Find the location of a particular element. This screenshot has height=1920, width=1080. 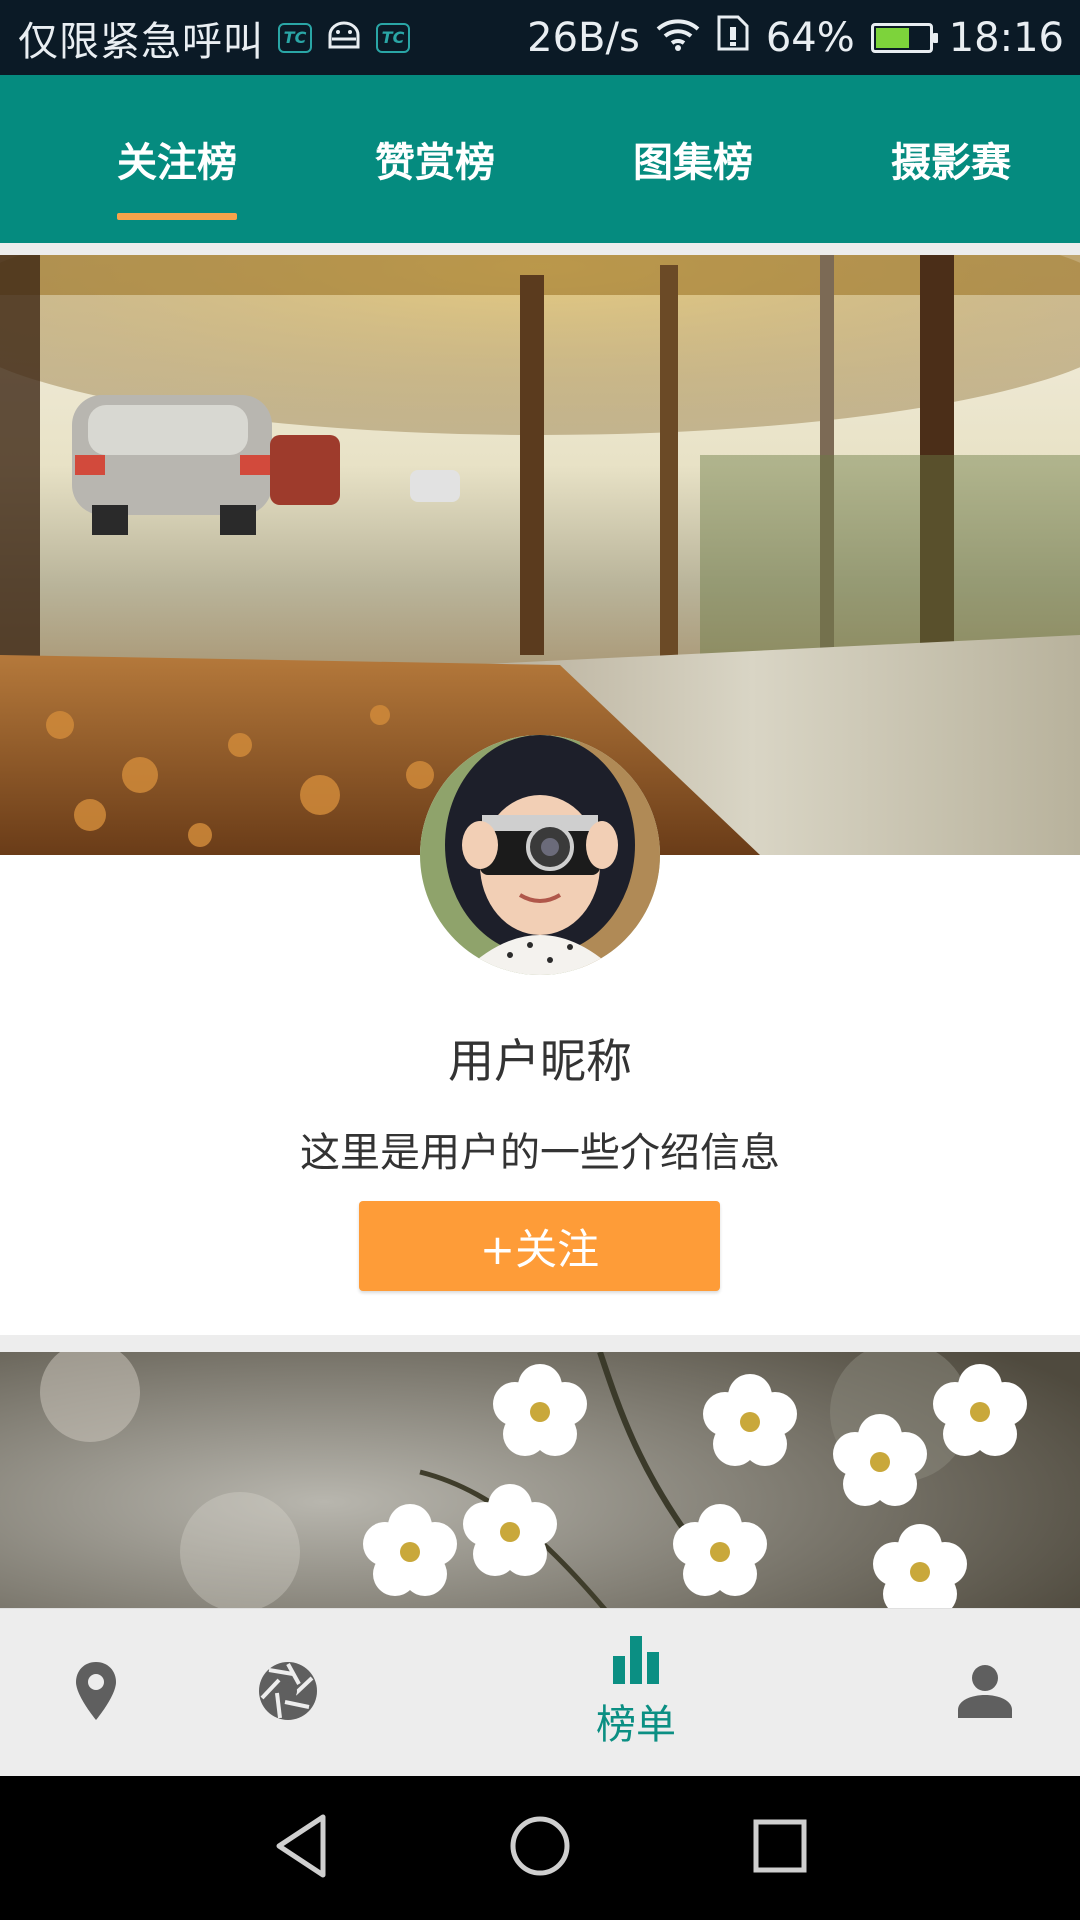

ranking-tab-bar: 关注榜 赞赏榜 图集榜 摄影赛 is located at coordinates (540, 159).